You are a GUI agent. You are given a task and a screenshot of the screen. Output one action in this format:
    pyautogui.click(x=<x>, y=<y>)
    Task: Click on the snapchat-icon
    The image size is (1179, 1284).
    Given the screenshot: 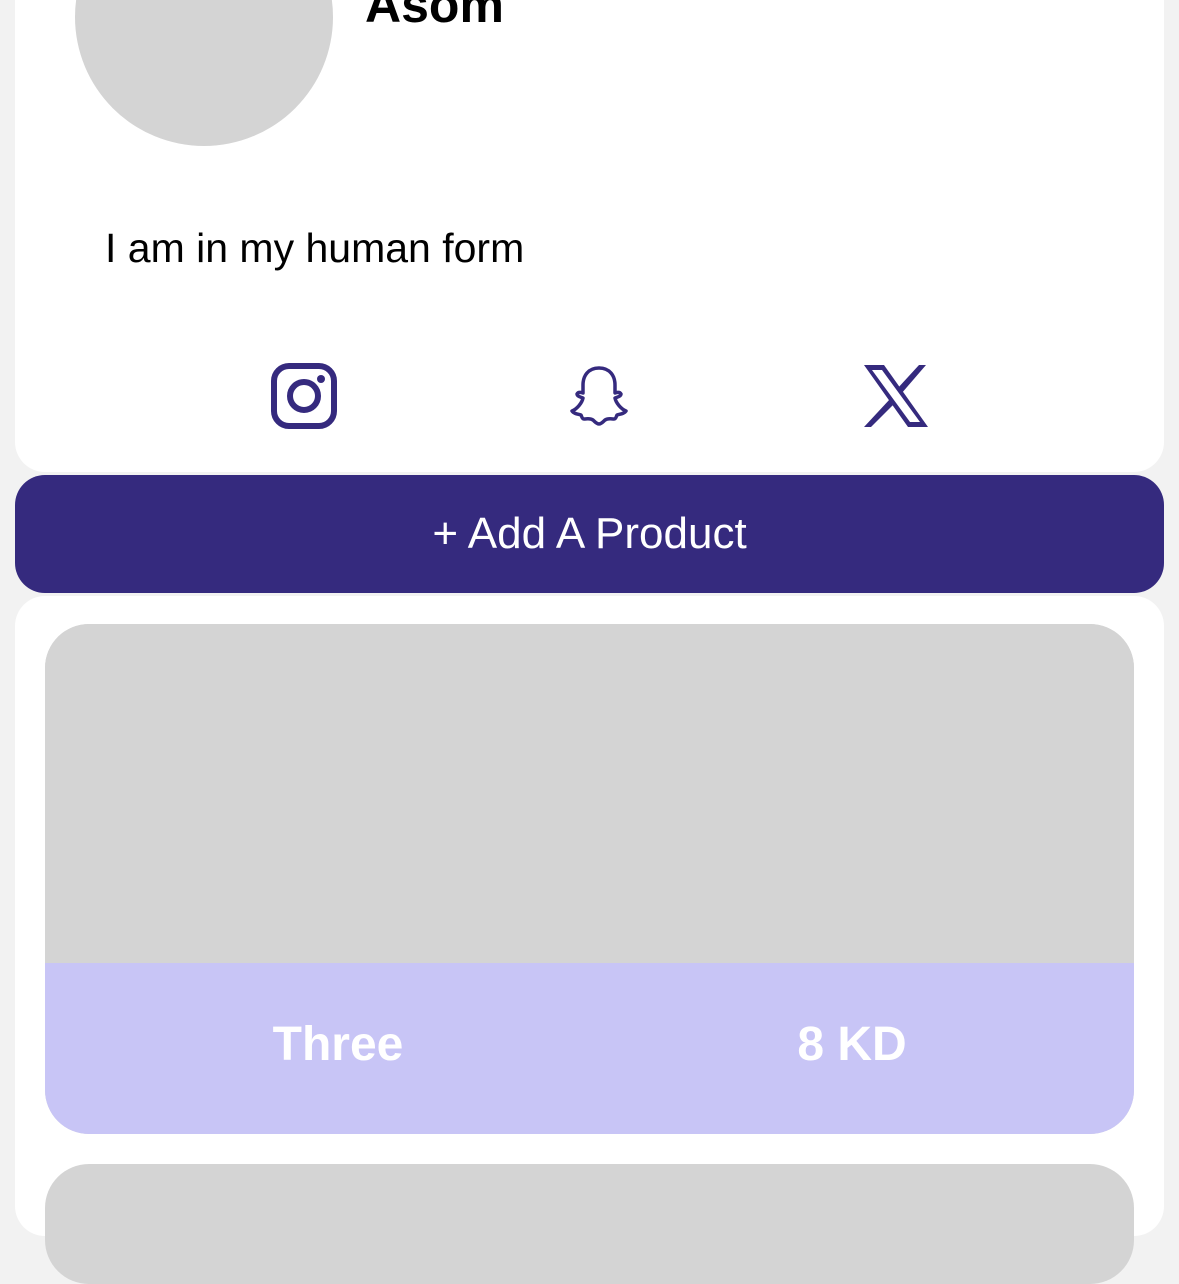 What is the action you would take?
    pyautogui.click(x=599, y=396)
    